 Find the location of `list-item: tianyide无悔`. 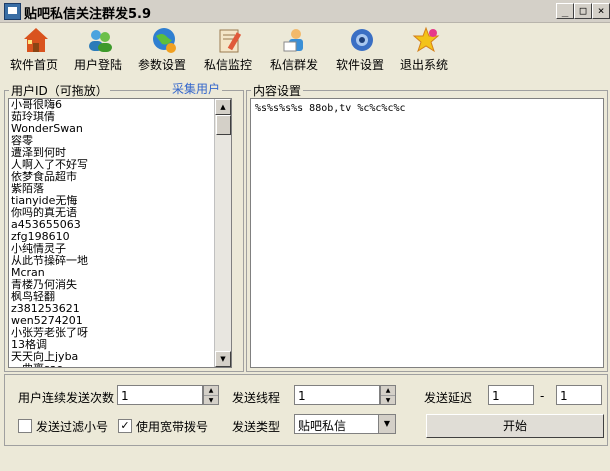

list-item: tianyide无悔 is located at coordinates (120, 201).